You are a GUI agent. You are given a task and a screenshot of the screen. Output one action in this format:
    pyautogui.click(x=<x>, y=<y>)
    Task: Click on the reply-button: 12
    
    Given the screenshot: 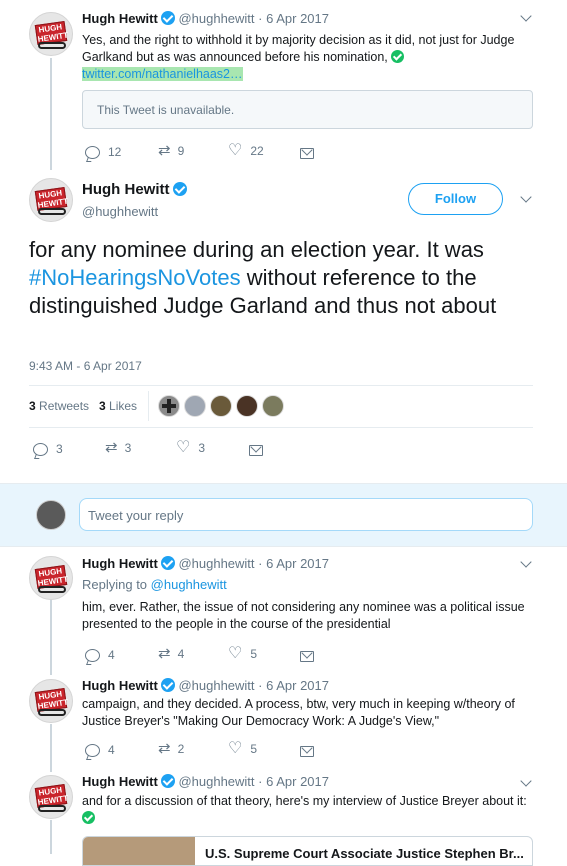 What is the action you would take?
    pyautogui.click(x=103, y=152)
    